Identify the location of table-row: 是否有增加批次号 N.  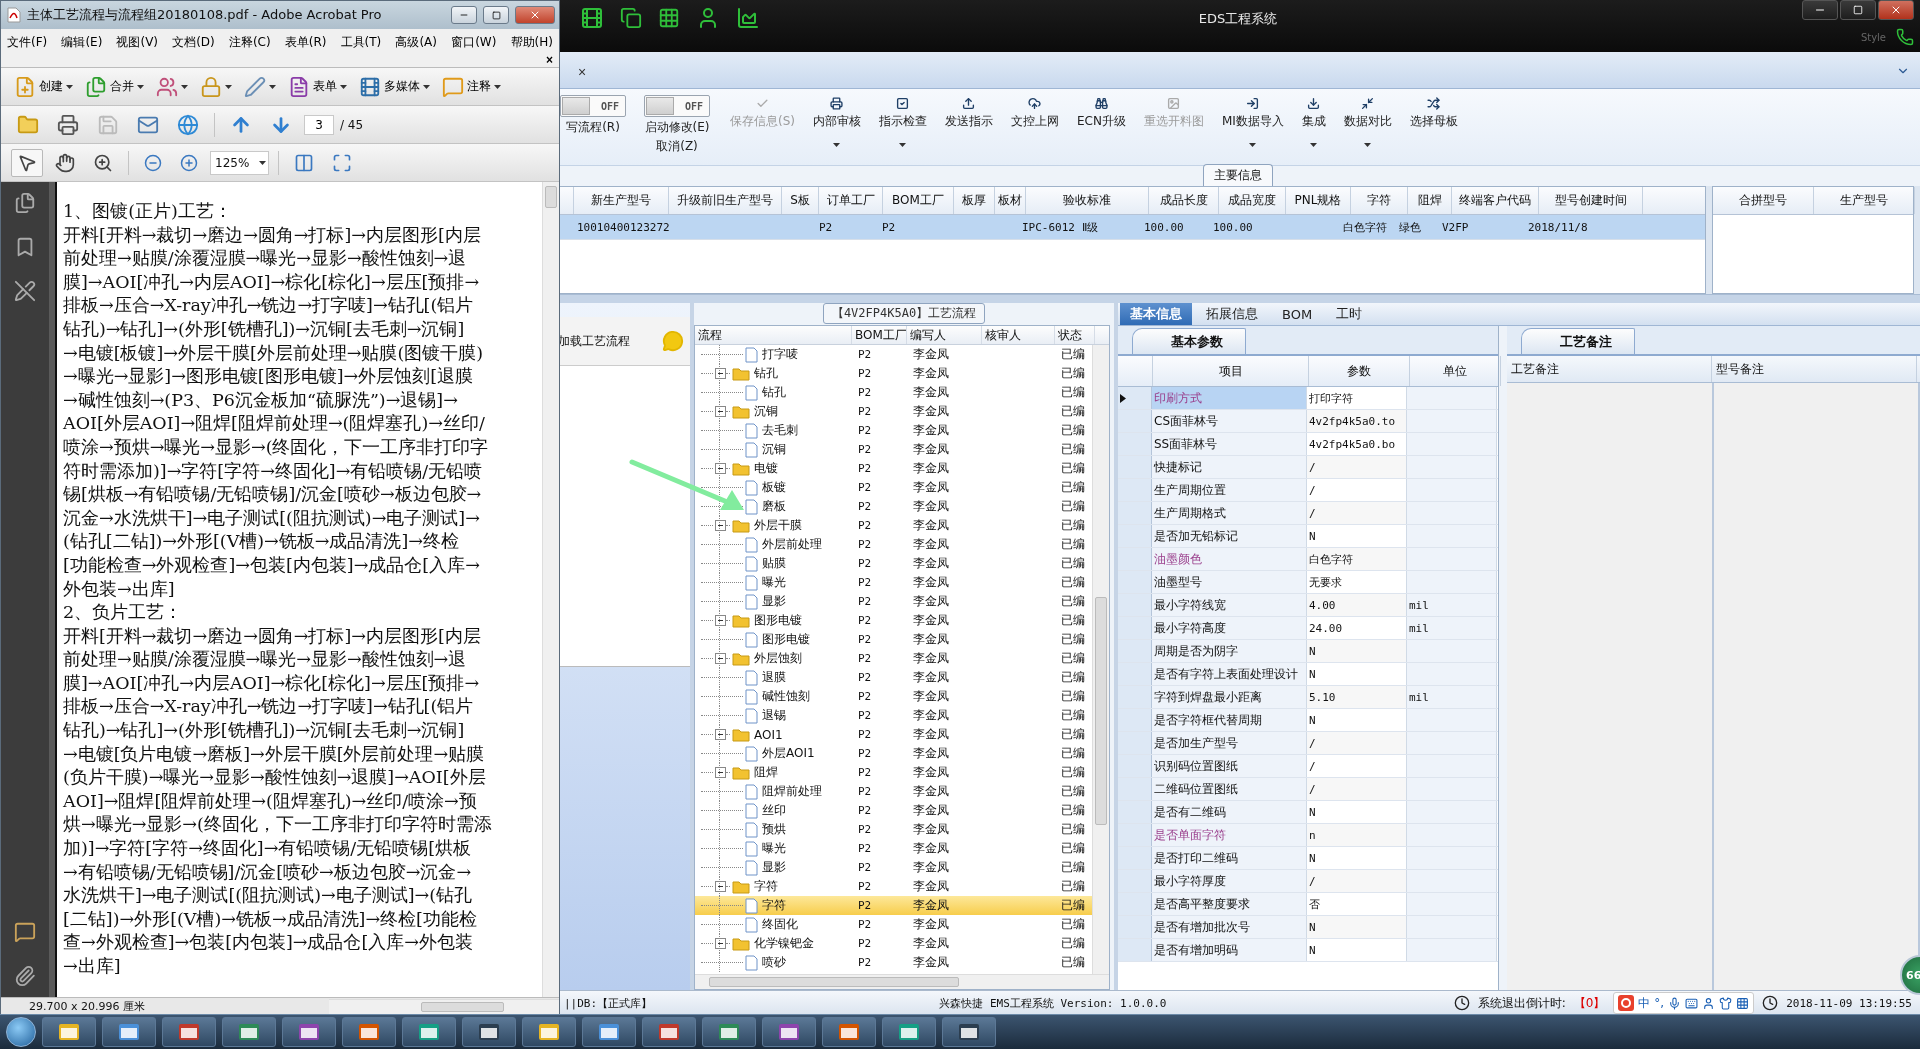
(1308, 927).